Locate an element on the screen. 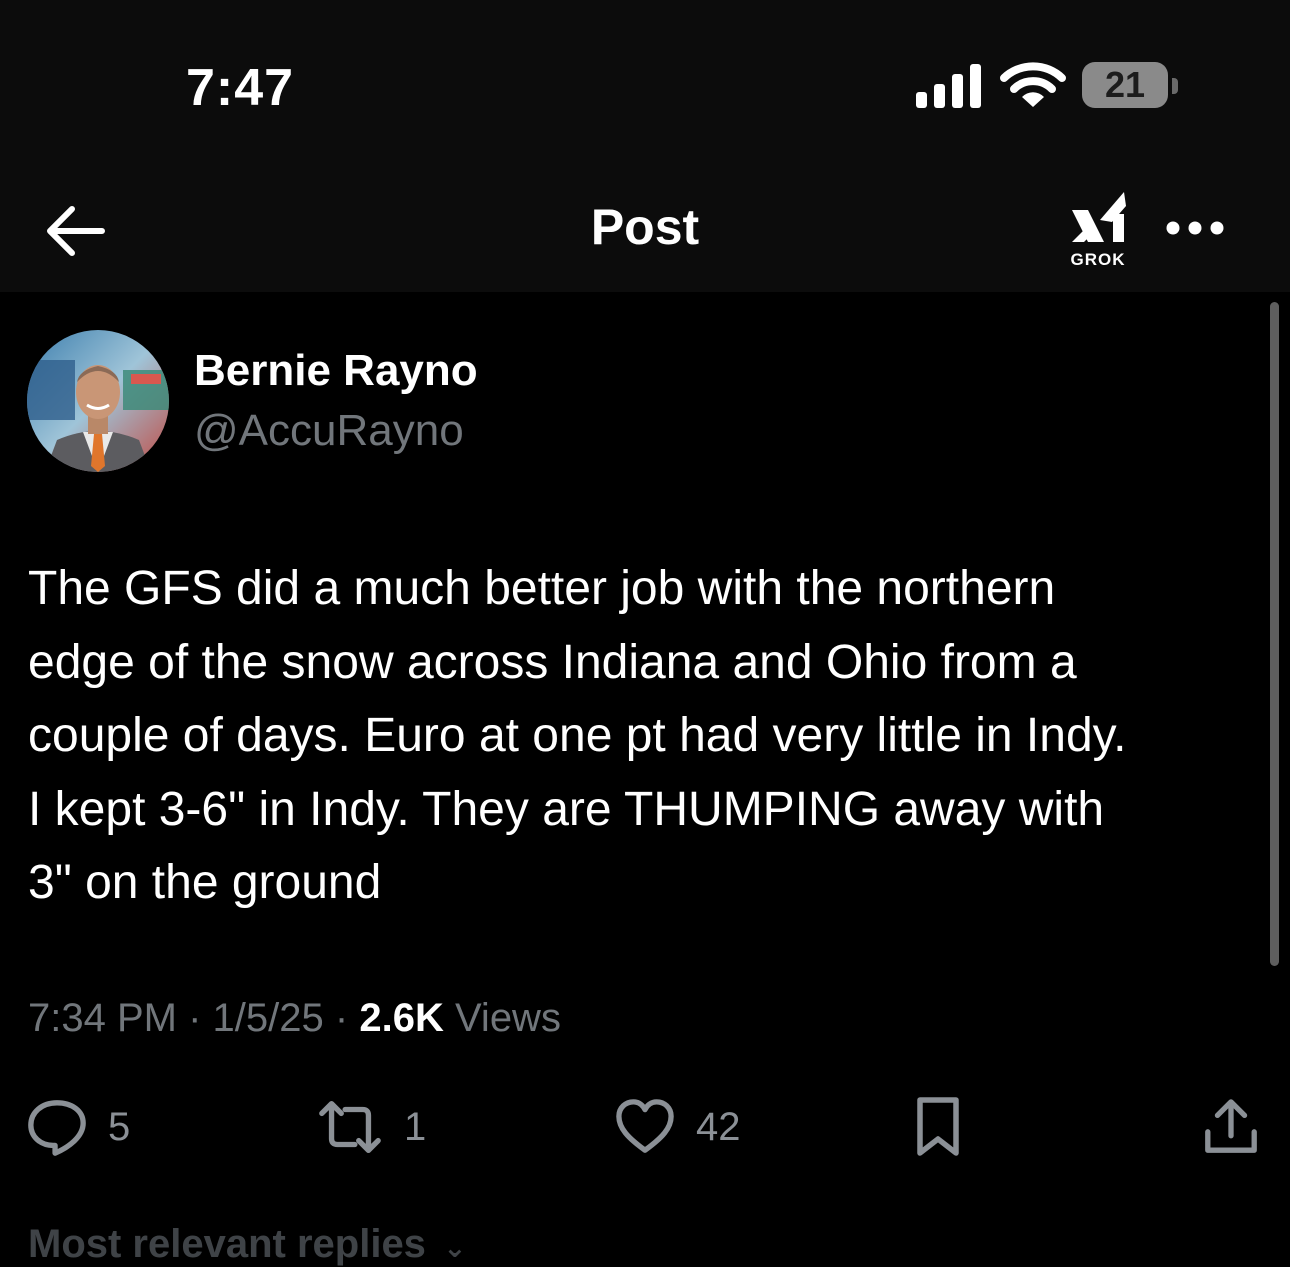 Image resolution: width=1290 pixels, height=1267 pixels. repost-icon is located at coordinates (350, 1127).